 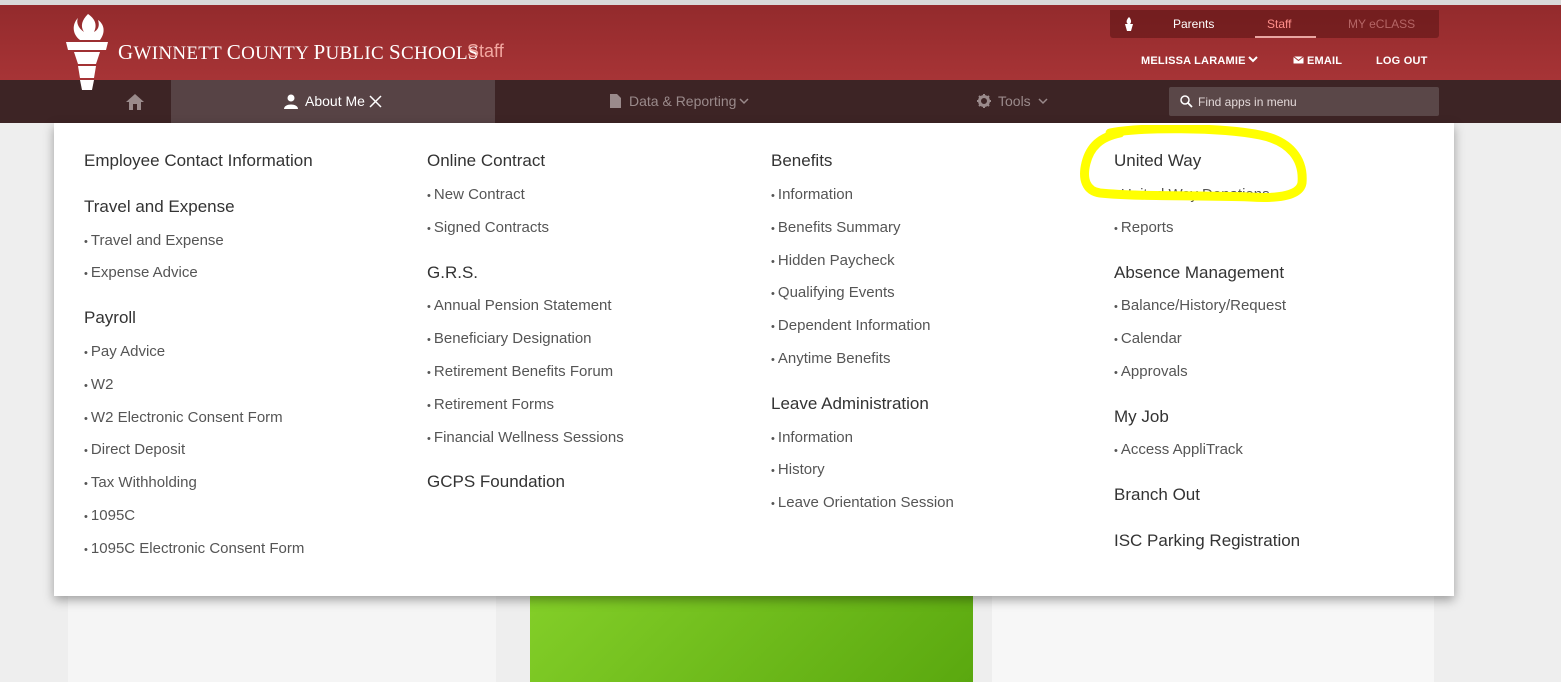 What do you see at coordinates (836, 227) in the screenshot?
I see `menu-item: Benefits Summary` at bounding box center [836, 227].